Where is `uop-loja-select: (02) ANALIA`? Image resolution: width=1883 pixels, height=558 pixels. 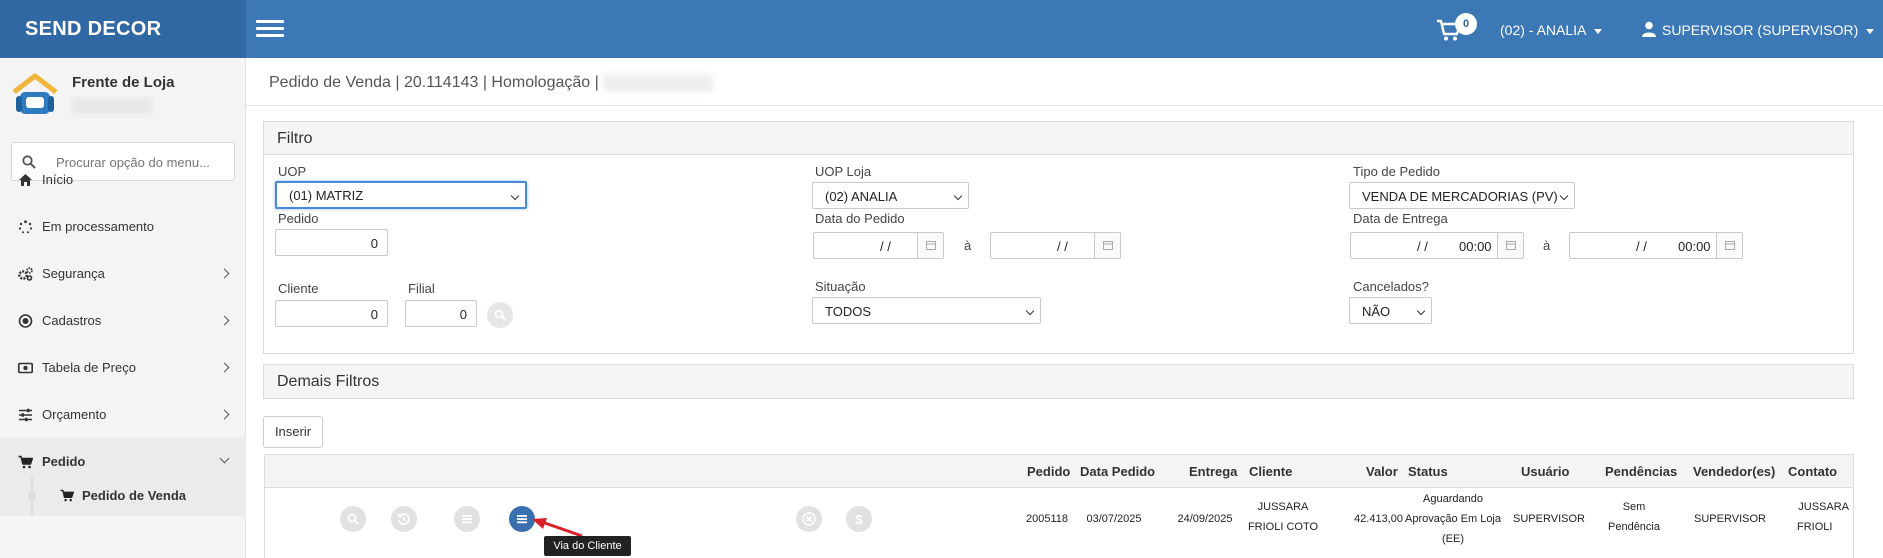
uop-loja-select: (02) ANALIA is located at coordinates (890, 195).